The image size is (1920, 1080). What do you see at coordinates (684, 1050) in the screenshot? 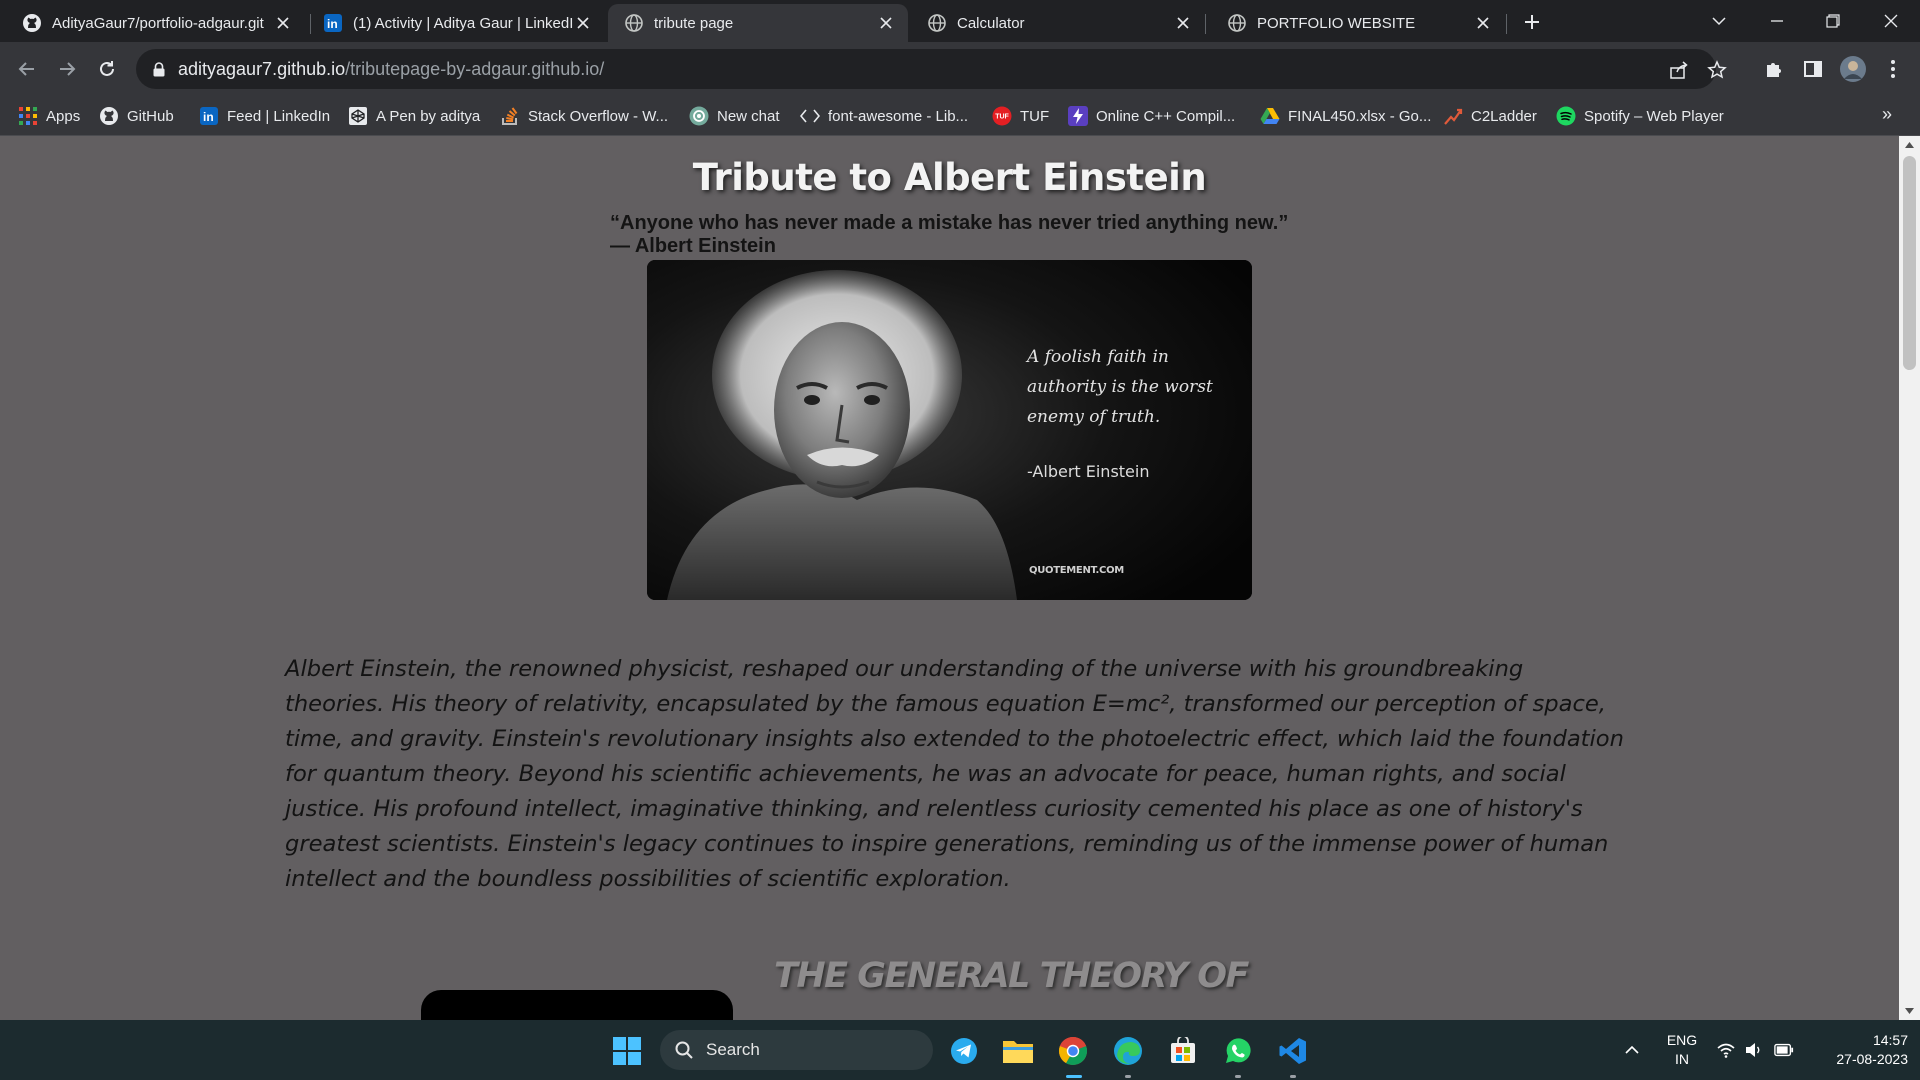
I see `search-icon` at bounding box center [684, 1050].